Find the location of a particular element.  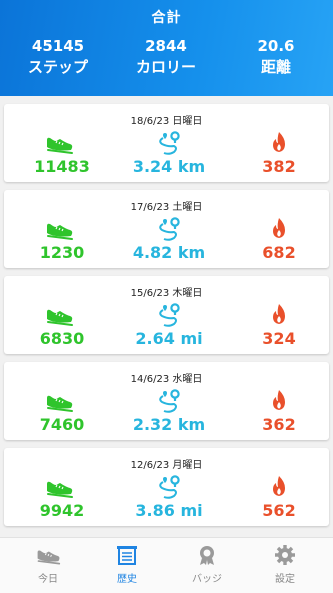

medal-icon is located at coordinates (207, 555).